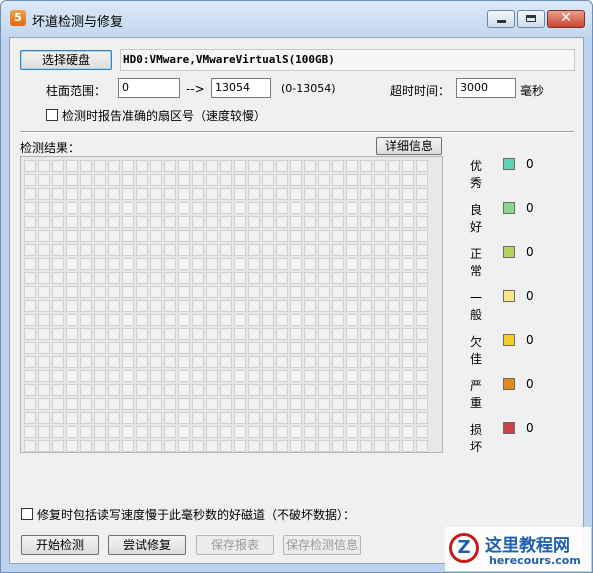  I want to click on minimize-button, so click(501, 19).